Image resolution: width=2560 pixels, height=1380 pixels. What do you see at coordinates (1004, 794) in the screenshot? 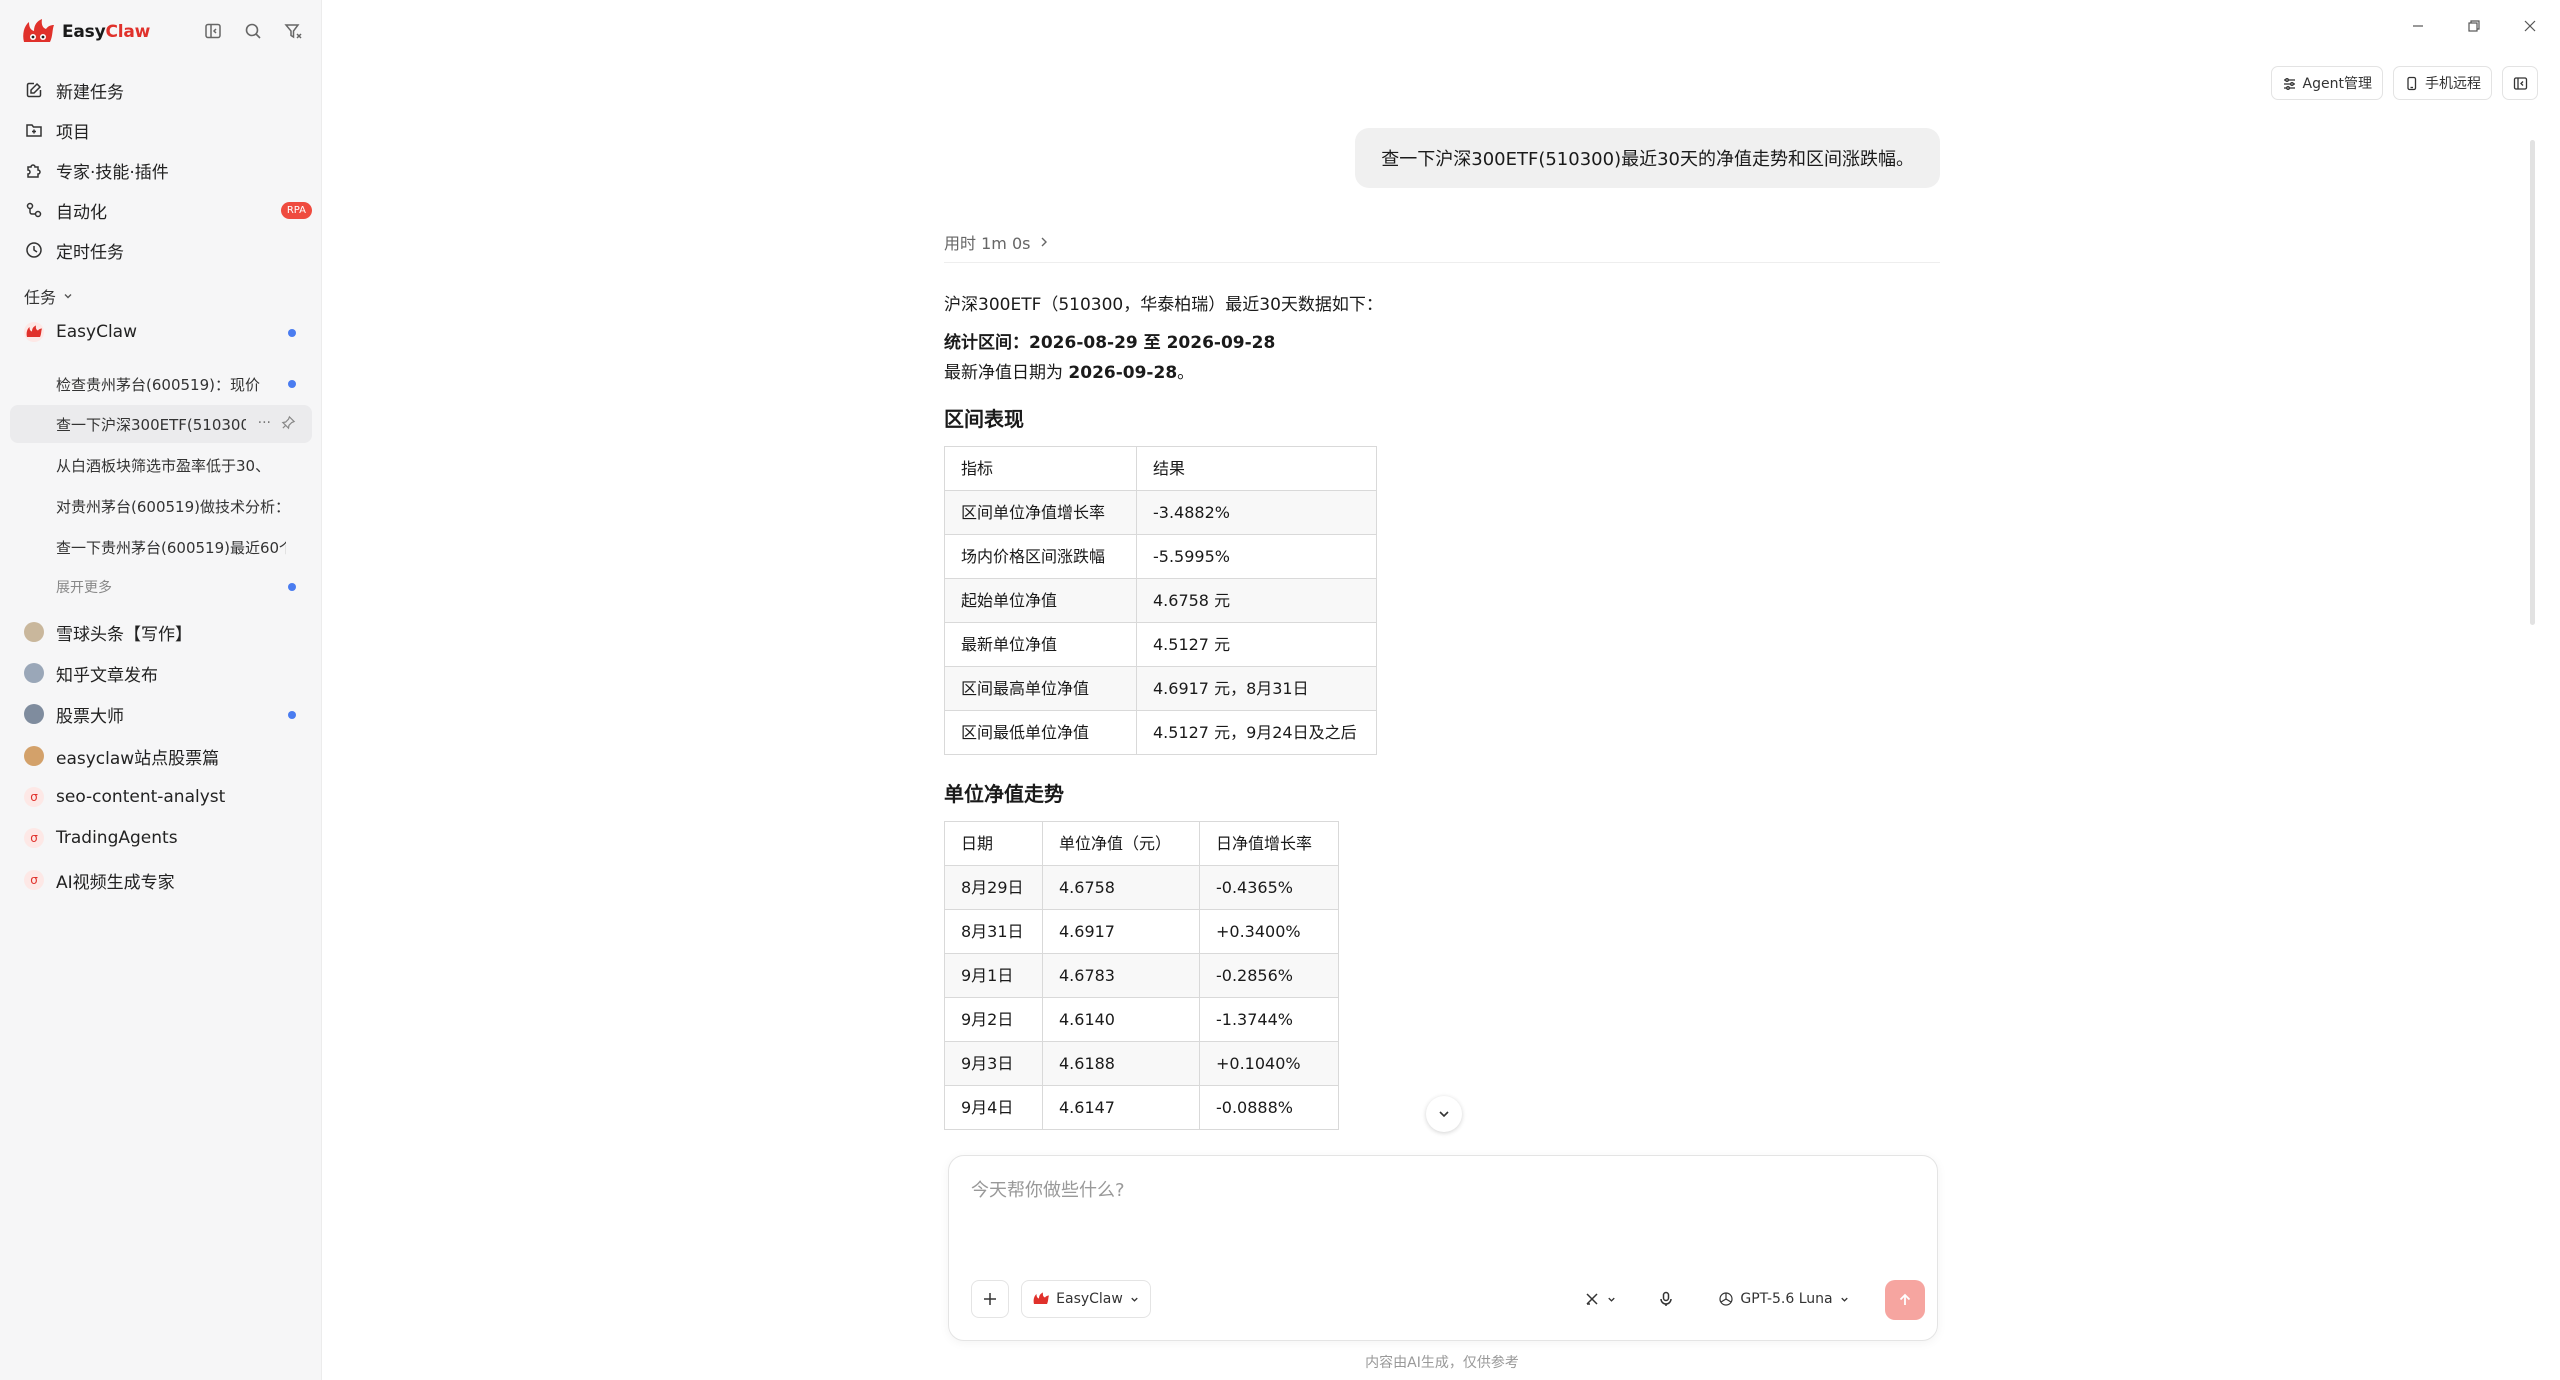
I see `section-title-trend: 单位净值走势` at bounding box center [1004, 794].